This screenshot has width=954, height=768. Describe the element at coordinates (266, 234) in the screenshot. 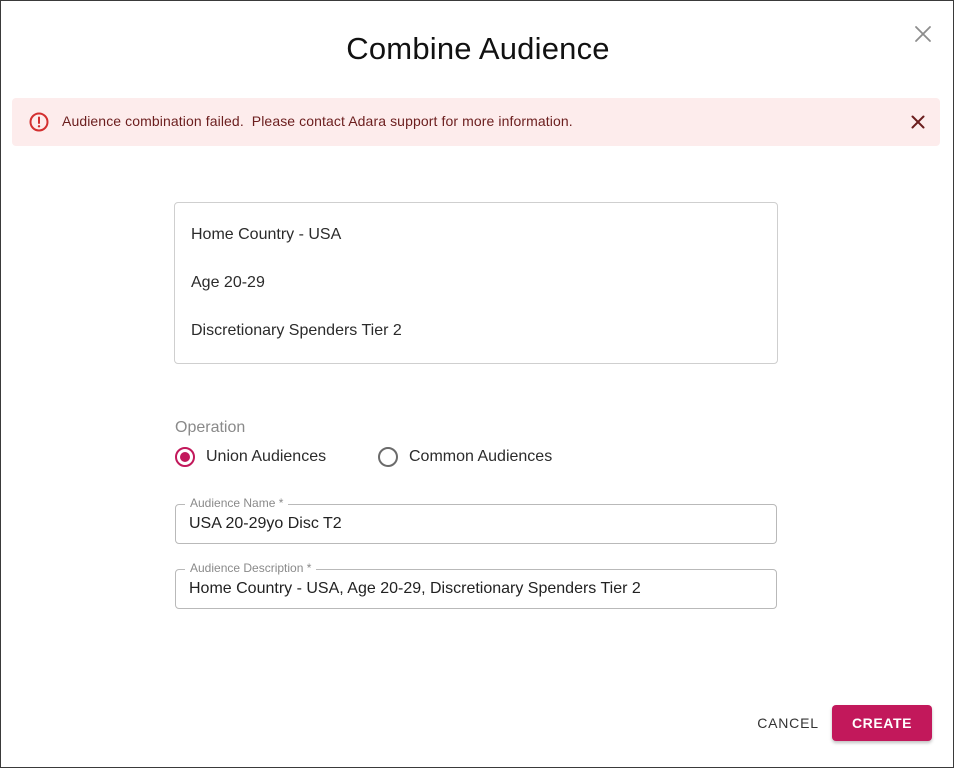

I see `list-item: Home Country - USA` at that location.